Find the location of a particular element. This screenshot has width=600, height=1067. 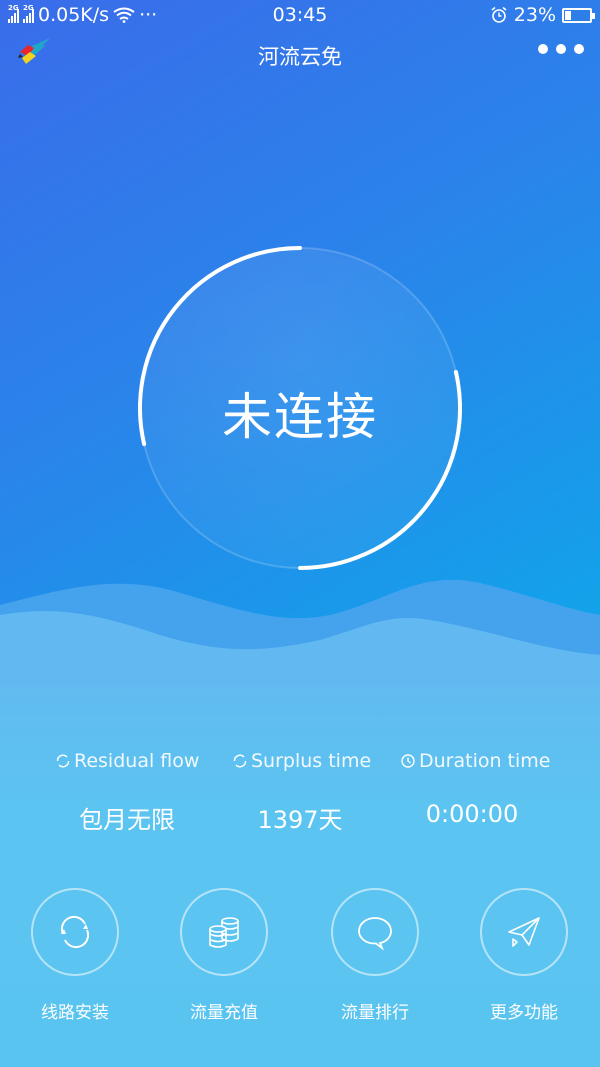

stat-label-surplus-time: Surplus time is located at coordinates (301, 761).